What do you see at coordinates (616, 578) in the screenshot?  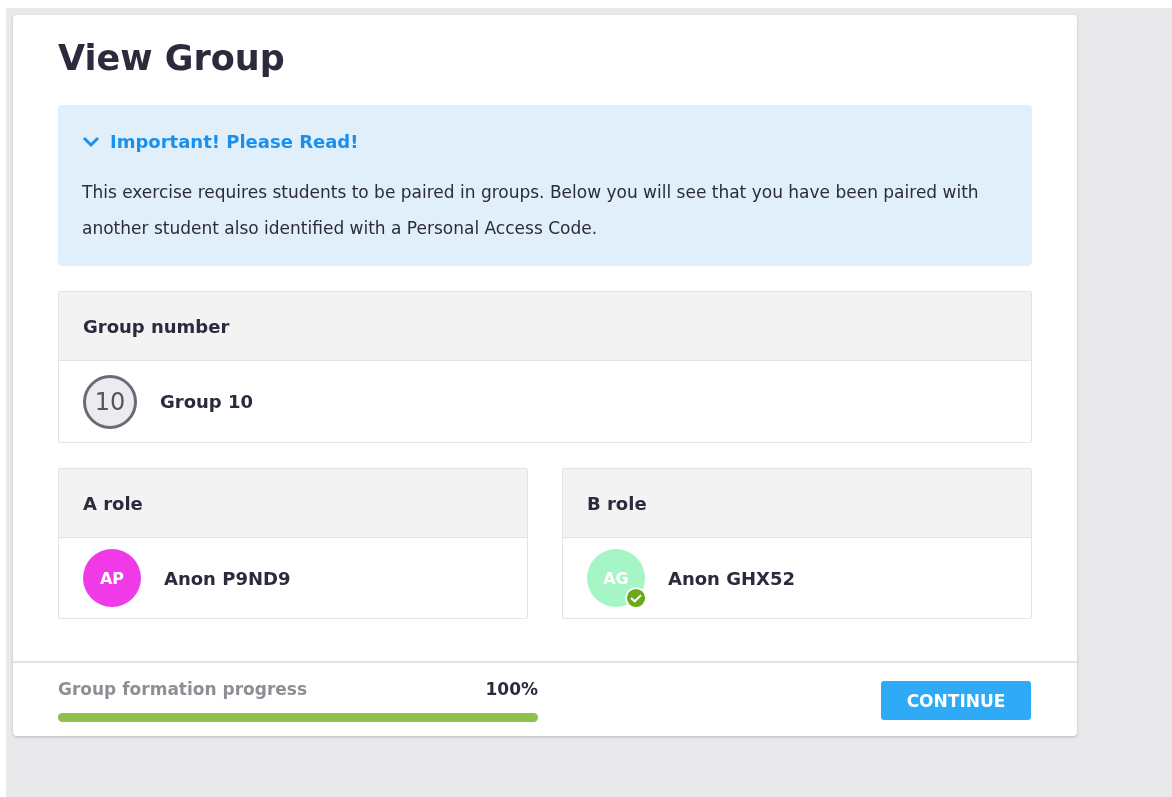 I see `avatar: AG` at bounding box center [616, 578].